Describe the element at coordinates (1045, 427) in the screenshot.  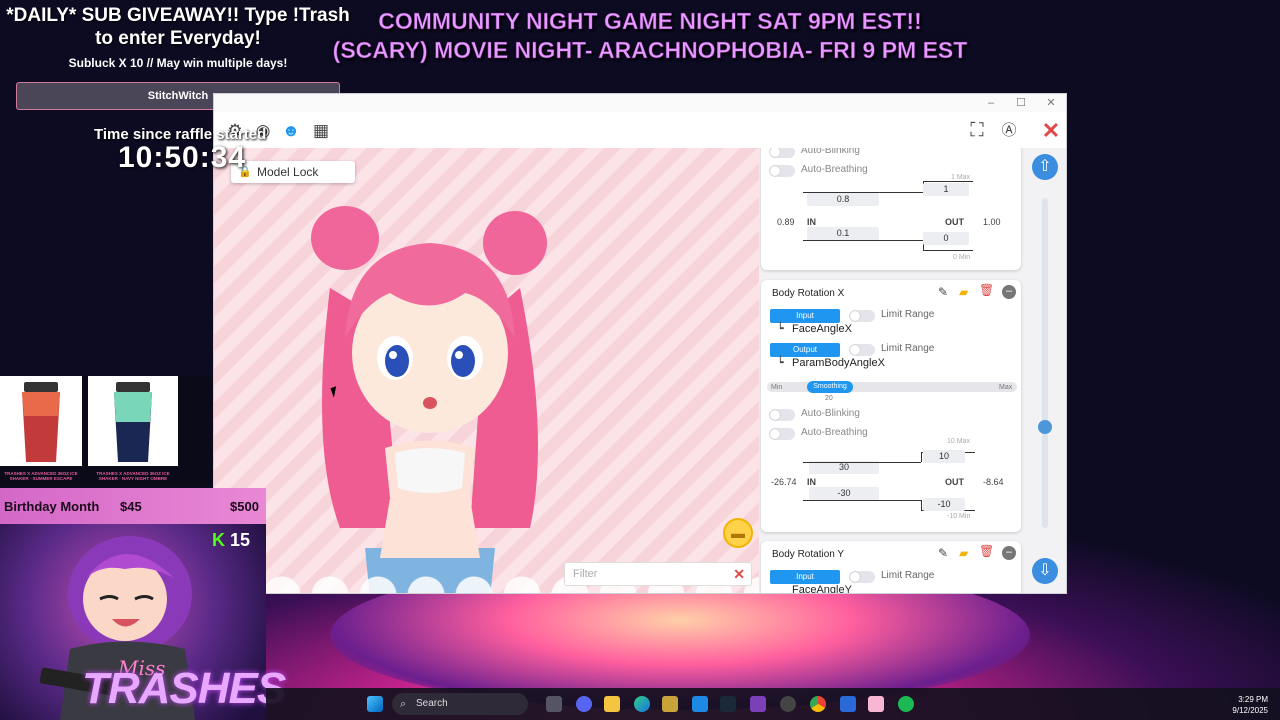
I see `scrollbar-thumb` at that location.